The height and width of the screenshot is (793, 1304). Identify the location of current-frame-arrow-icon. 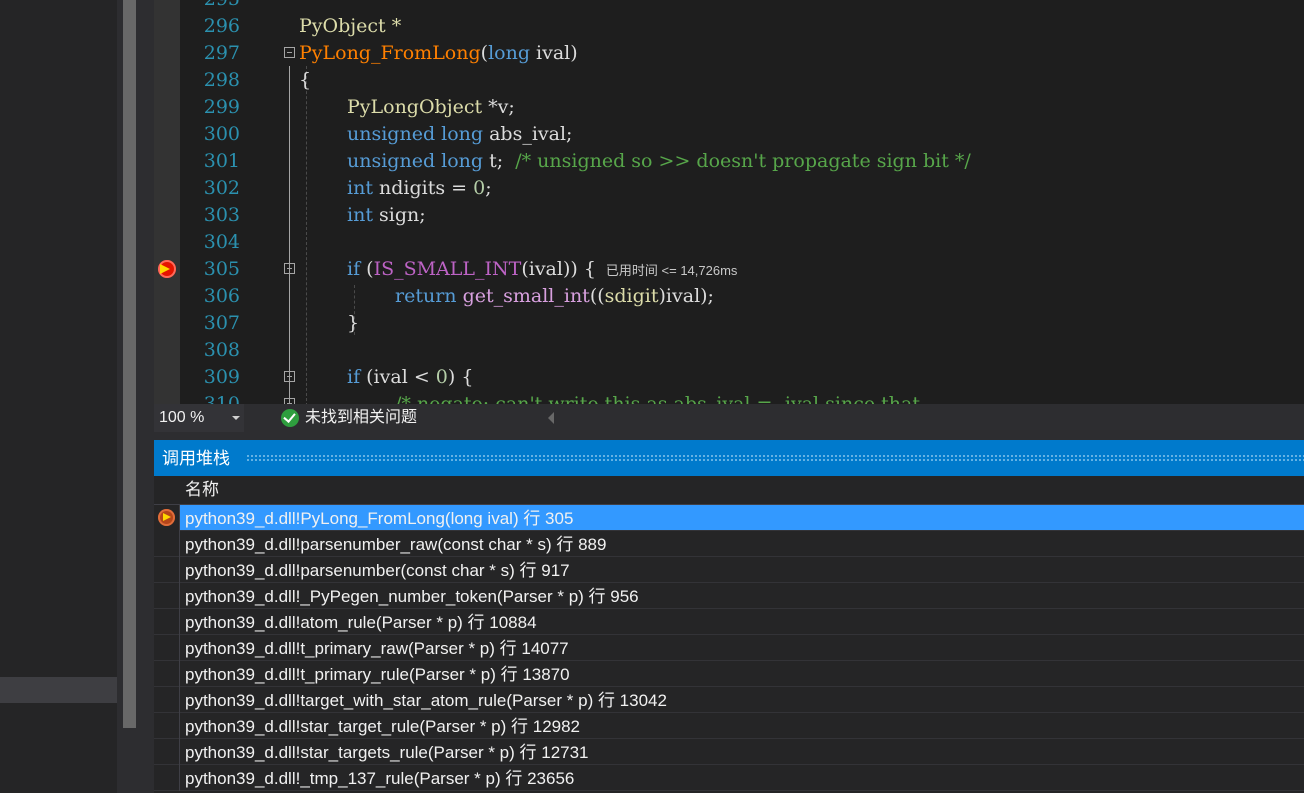
(166, 517).